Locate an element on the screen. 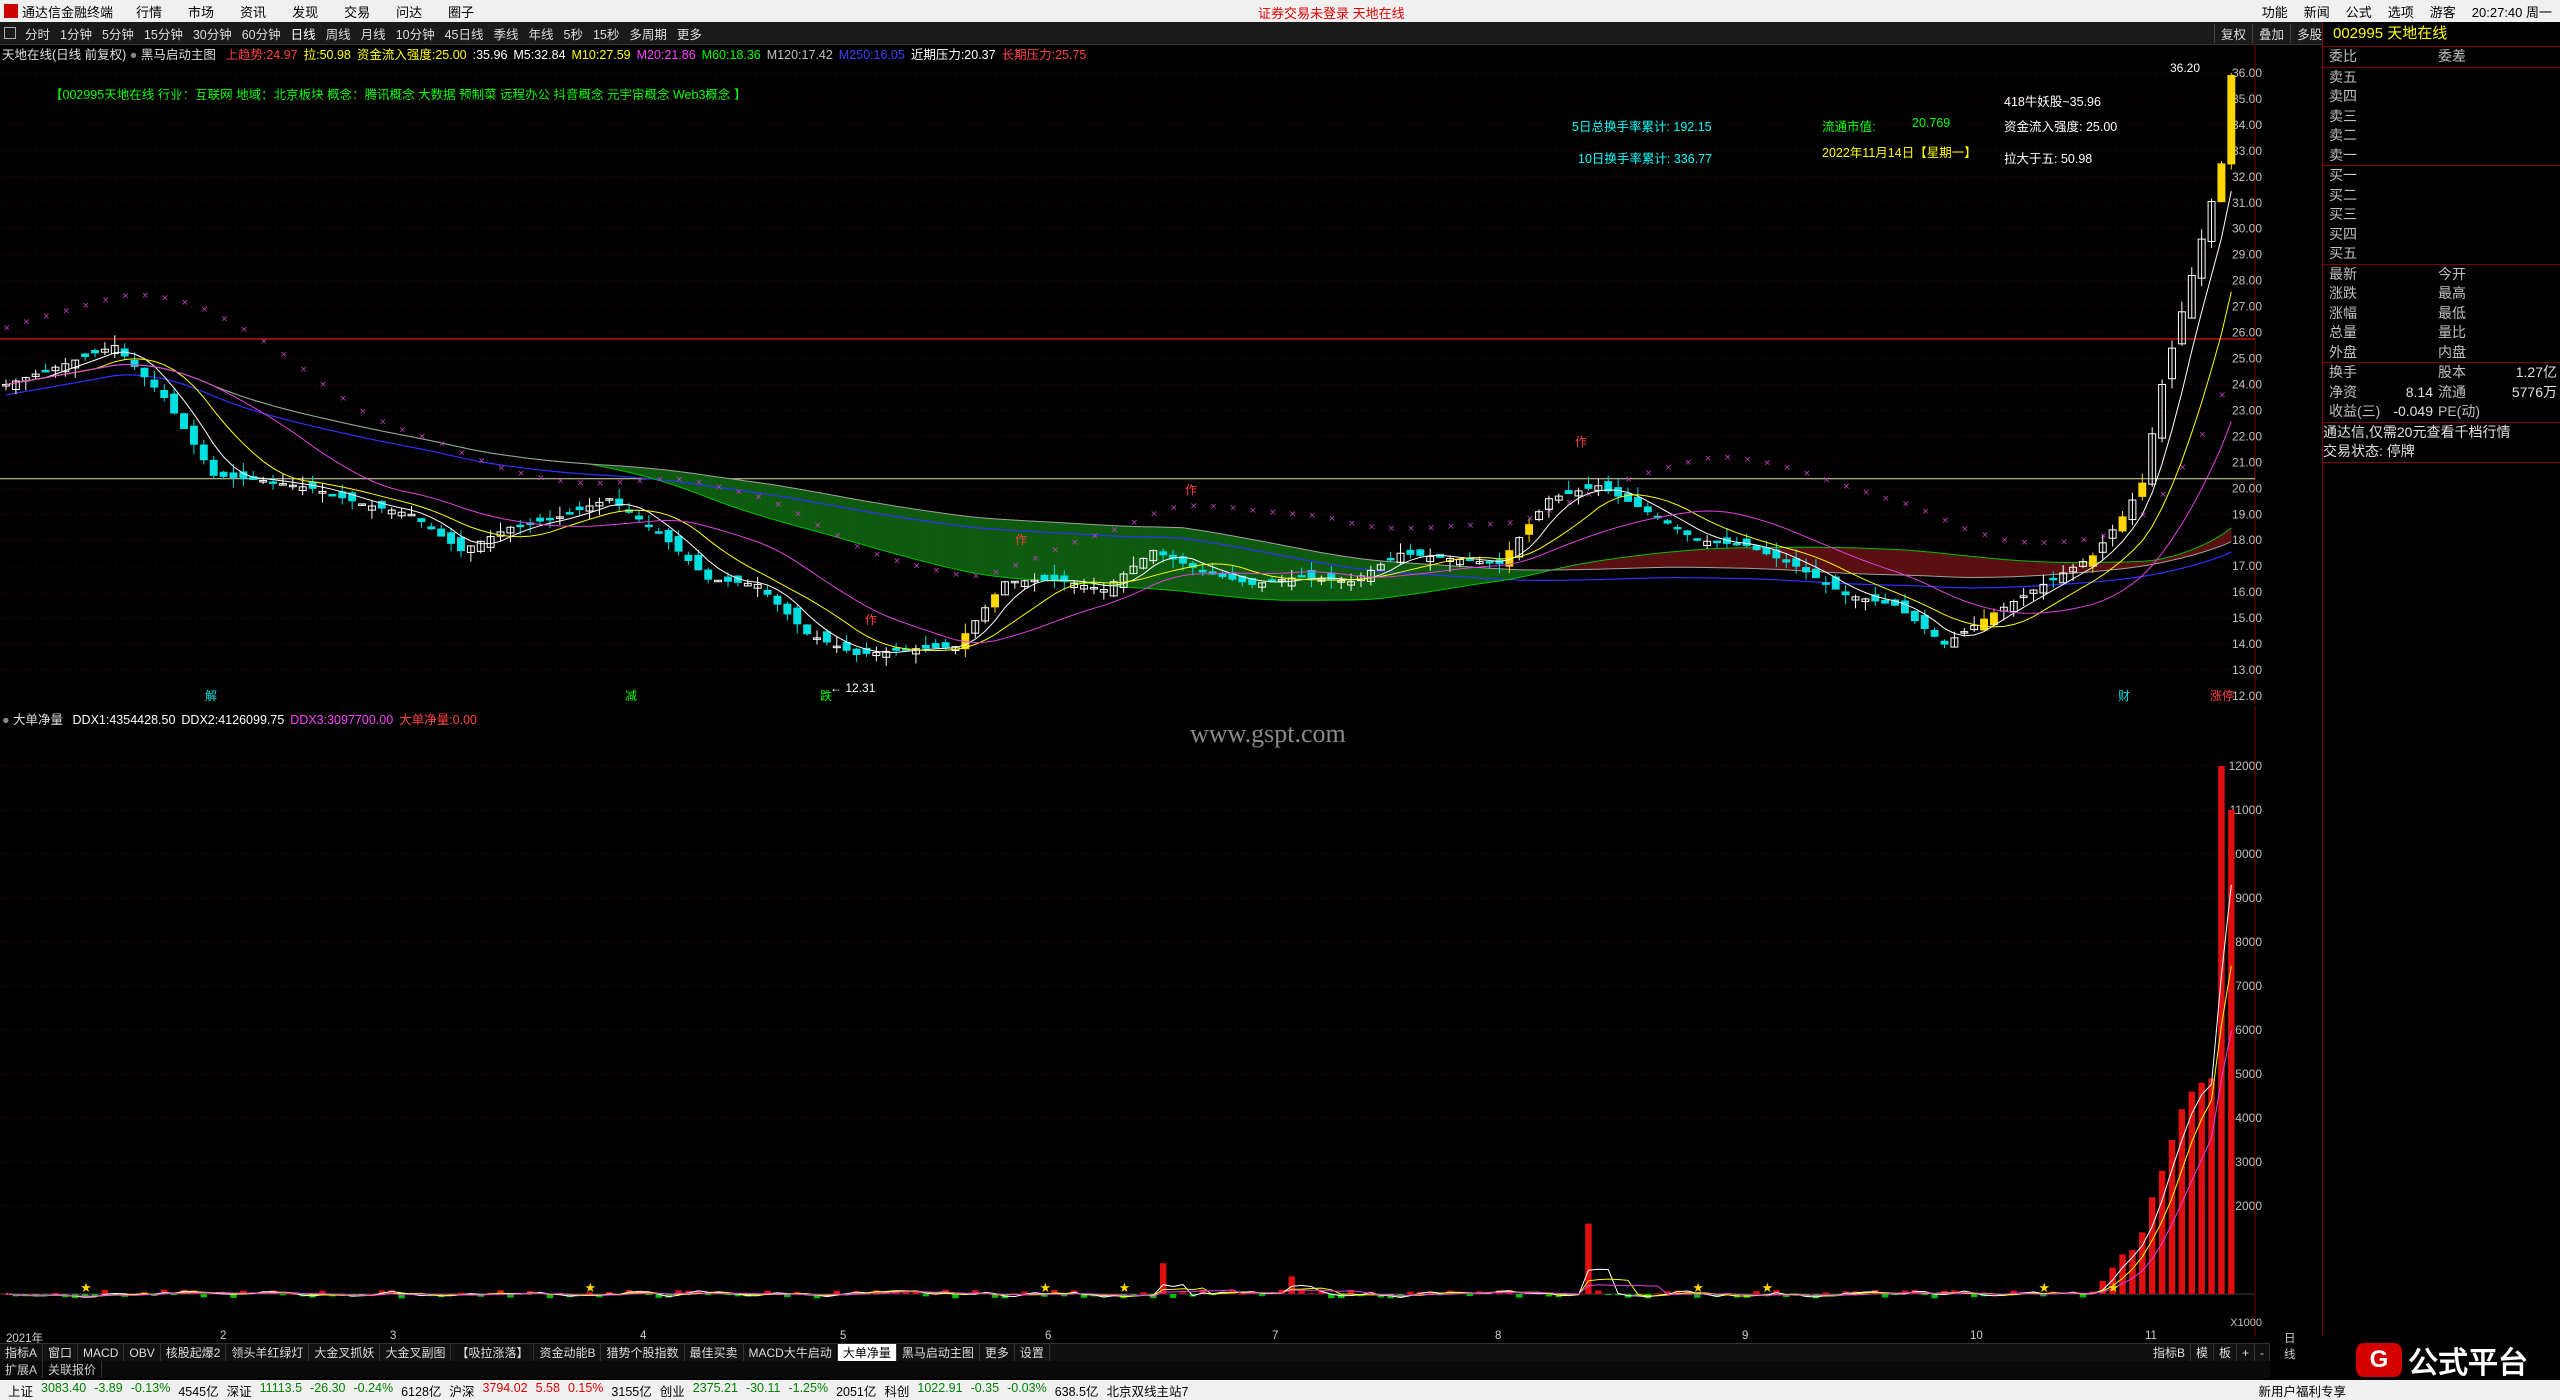 The height and width of the screenshot is (1400, 2560). period-button: 日线 is located at coordinates (303, 33).